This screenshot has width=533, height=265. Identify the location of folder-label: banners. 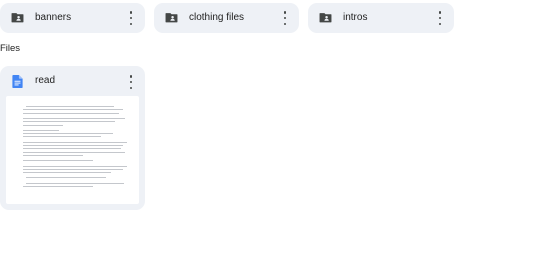
(53, 17).